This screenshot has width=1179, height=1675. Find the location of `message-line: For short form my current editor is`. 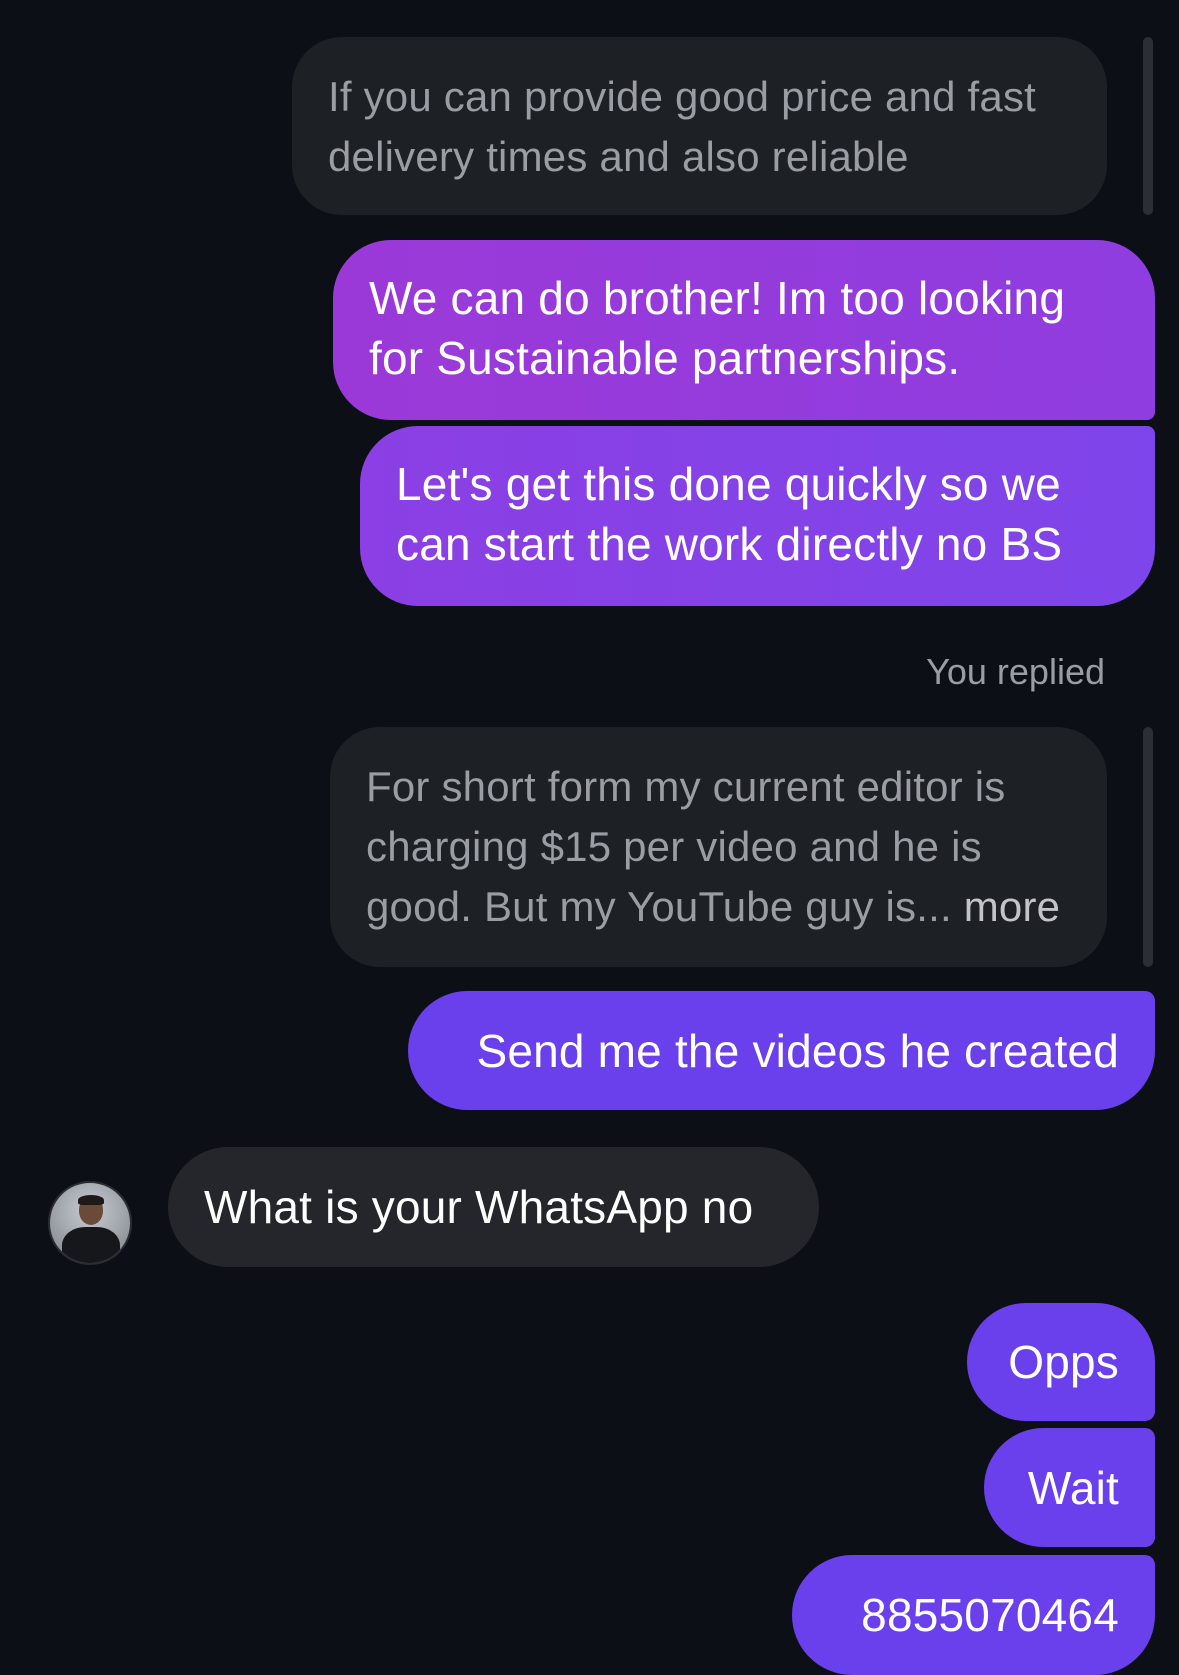

message-line: For short form my current editor is is located at coordinates (686, 786).